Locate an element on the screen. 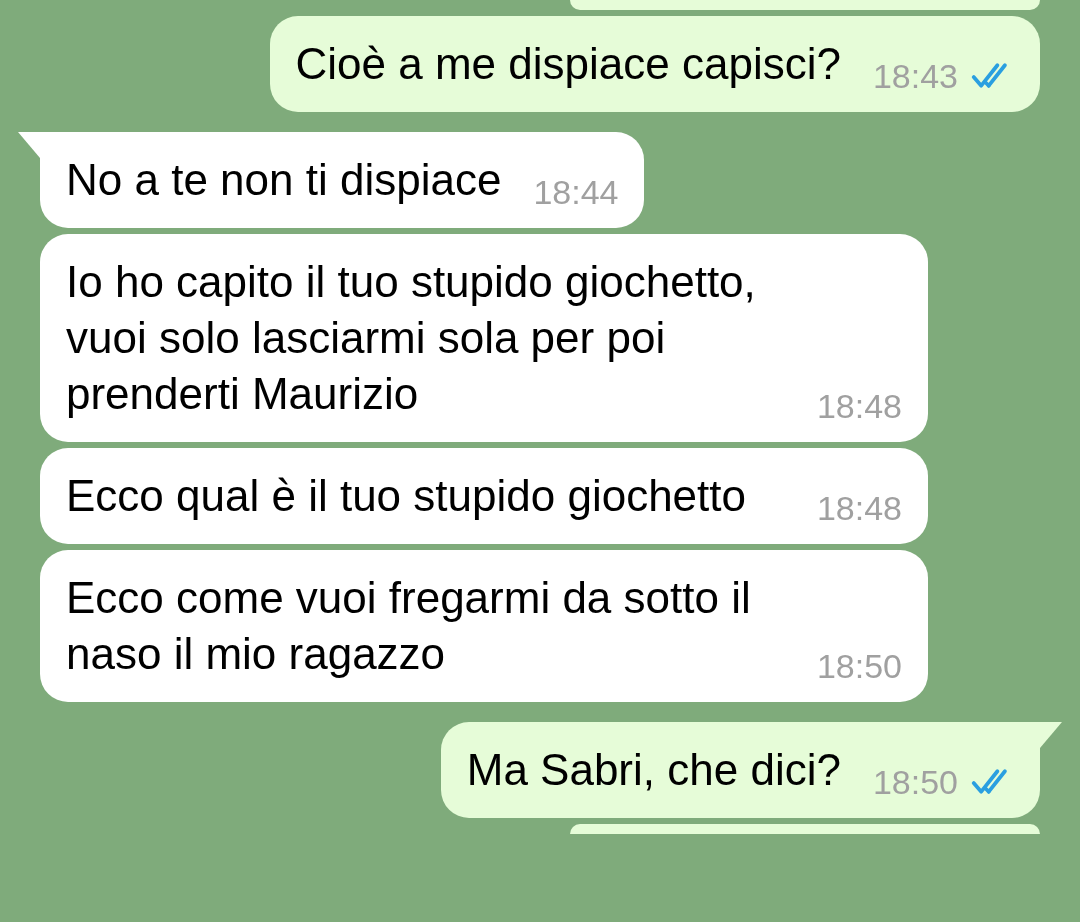 This screenshot has width=1080, height=922. message-text: Cioè a me dispiace capisci? is located at coordinates (568, 64).